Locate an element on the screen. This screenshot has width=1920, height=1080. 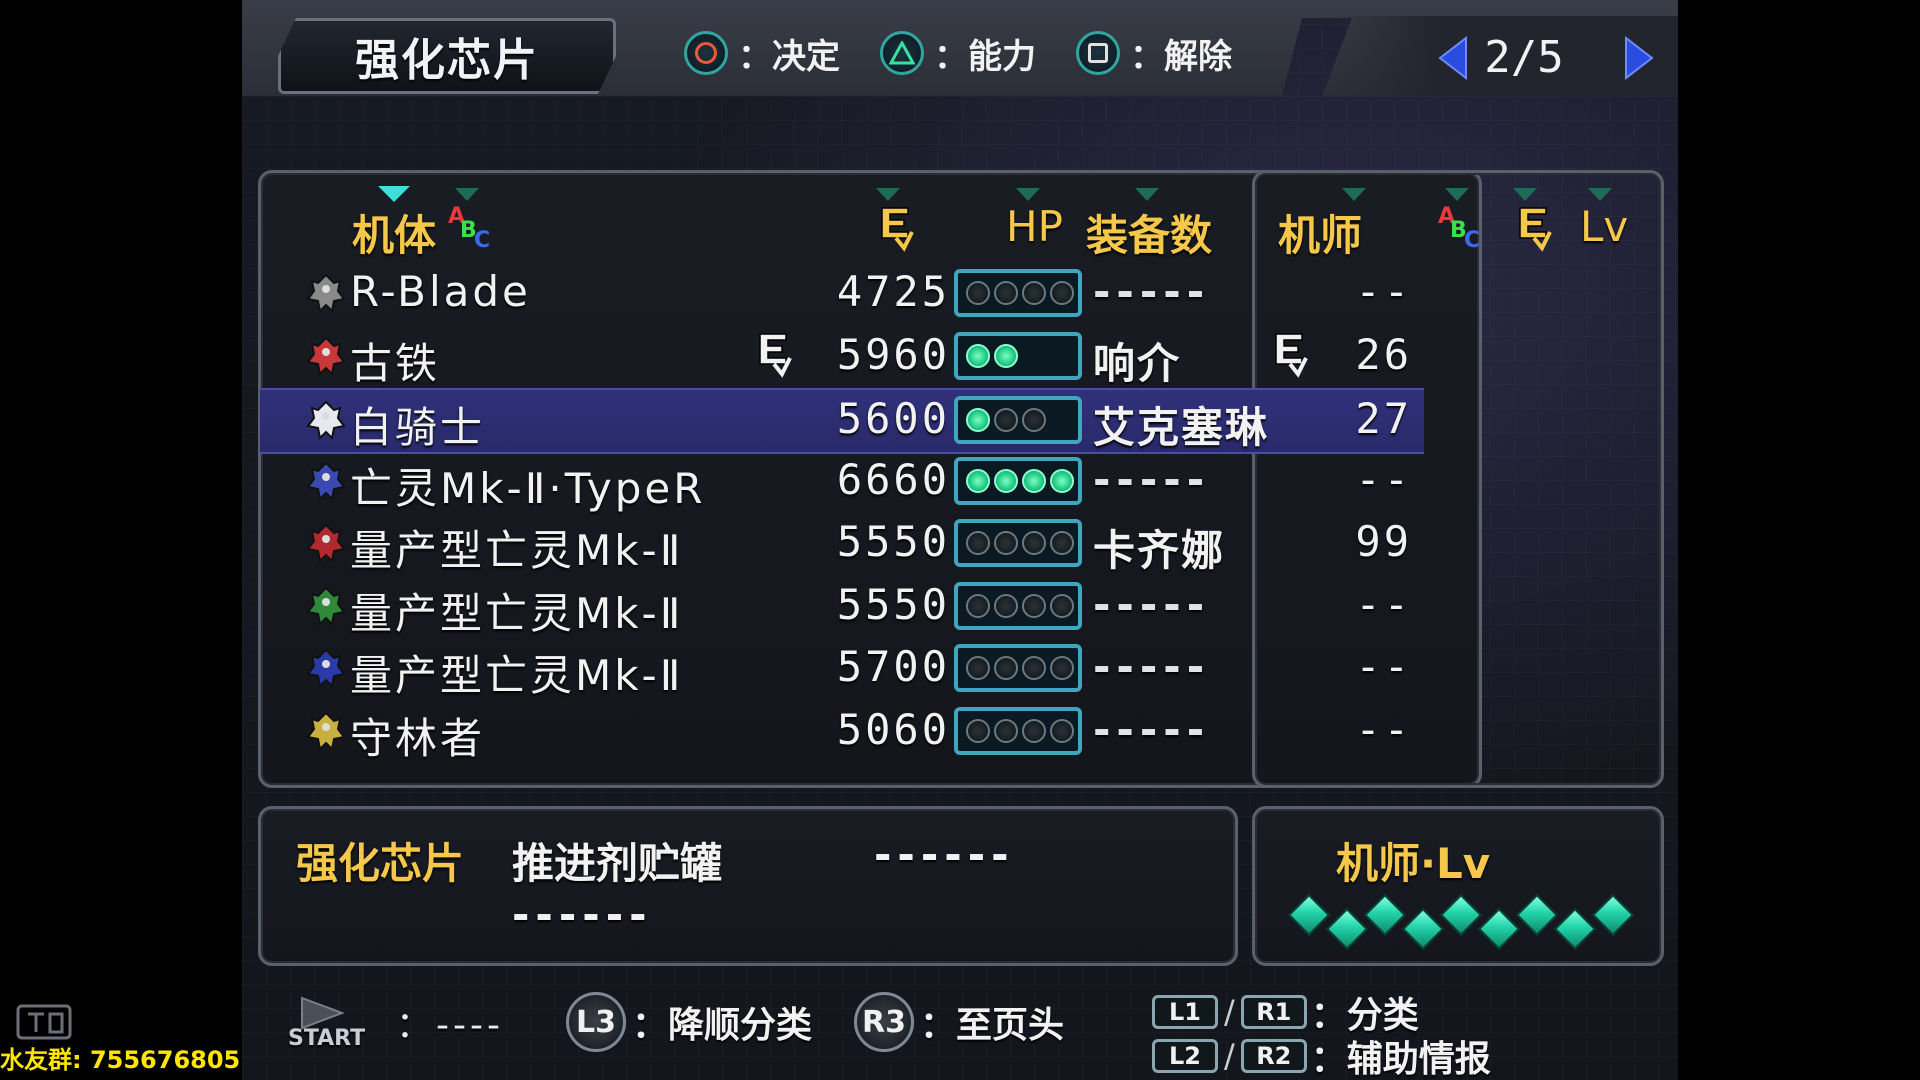
column-header-hp: HP is located at coordinates (1034, 226).